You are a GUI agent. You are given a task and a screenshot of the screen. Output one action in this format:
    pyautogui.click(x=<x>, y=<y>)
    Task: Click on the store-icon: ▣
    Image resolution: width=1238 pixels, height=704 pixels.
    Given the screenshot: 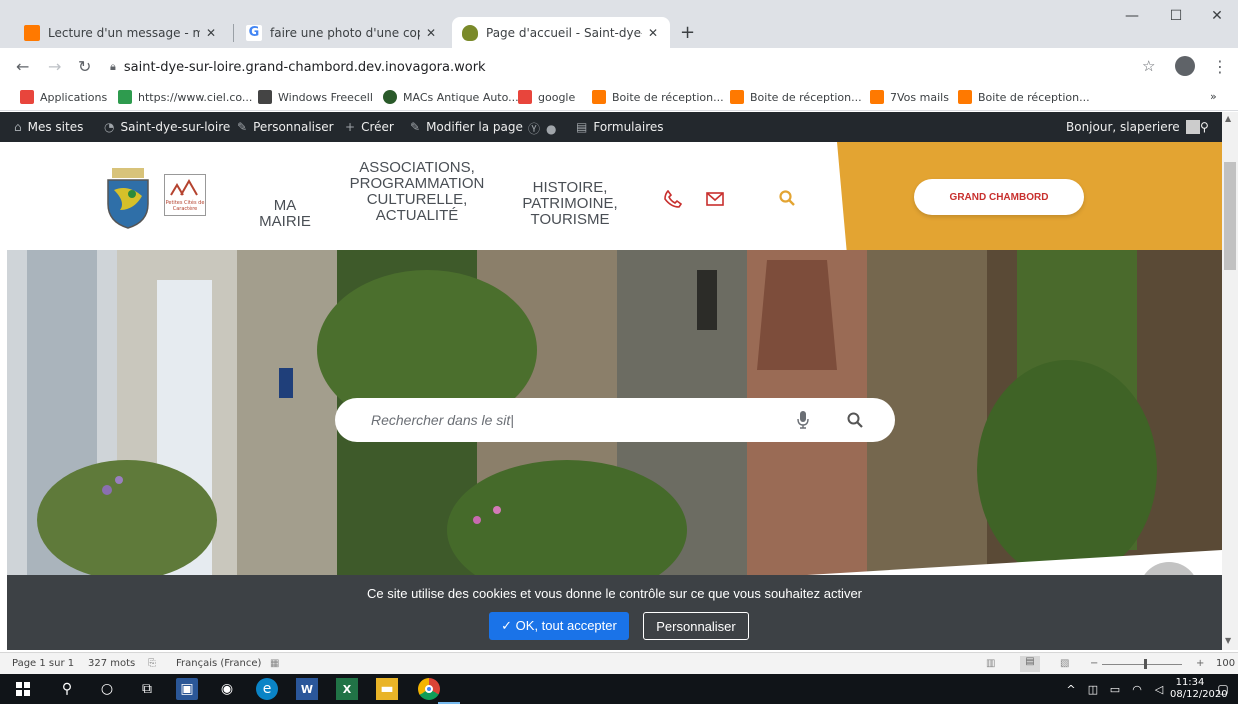 What is the action you would take?
    pyautogui.click(x=187, y=689)
    